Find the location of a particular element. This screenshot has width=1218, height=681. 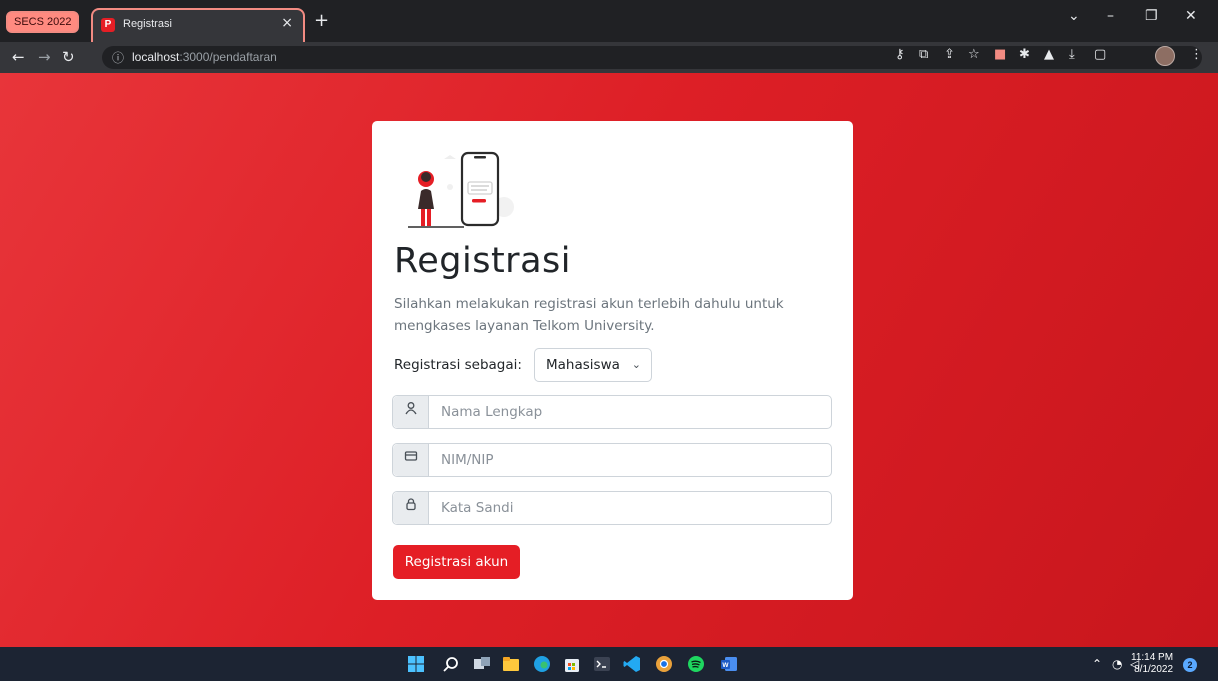

role-select-value: Mahasiswa is located at coordinates (583, 365).